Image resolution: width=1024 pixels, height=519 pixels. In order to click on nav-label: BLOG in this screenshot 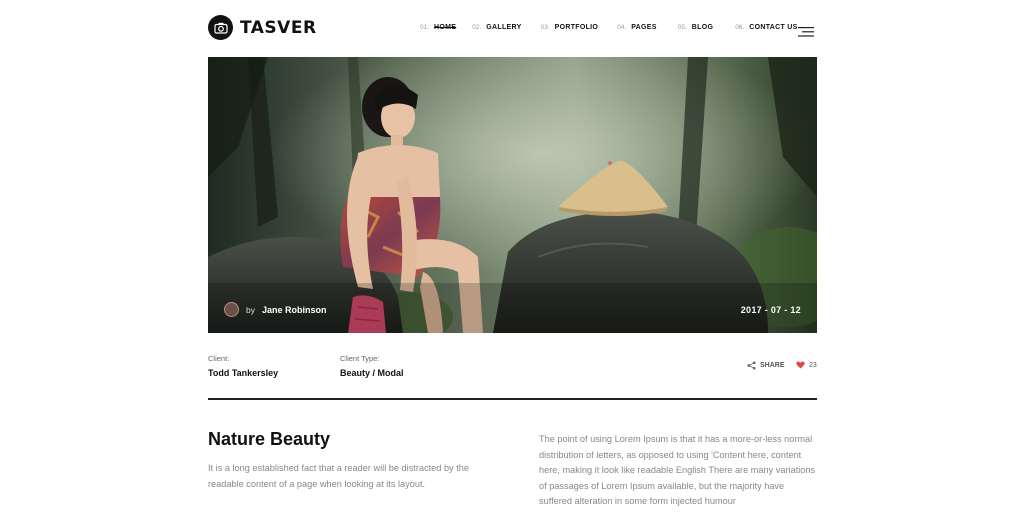, I will do `click(702, 27)`.